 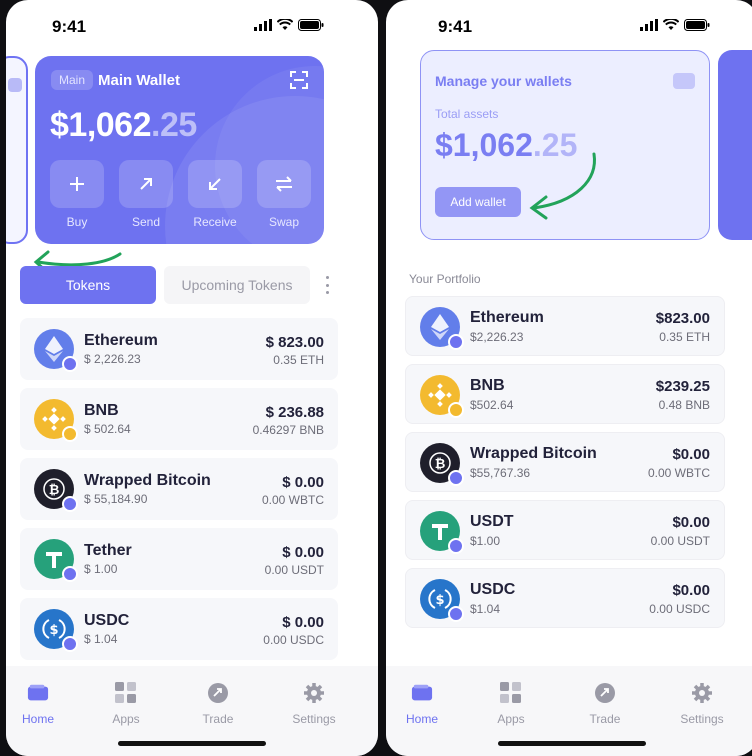 What do you see at coordinates (562, 186) in the screenshot?
I see `hint-arrow-right` at bounding box center [562, 186].